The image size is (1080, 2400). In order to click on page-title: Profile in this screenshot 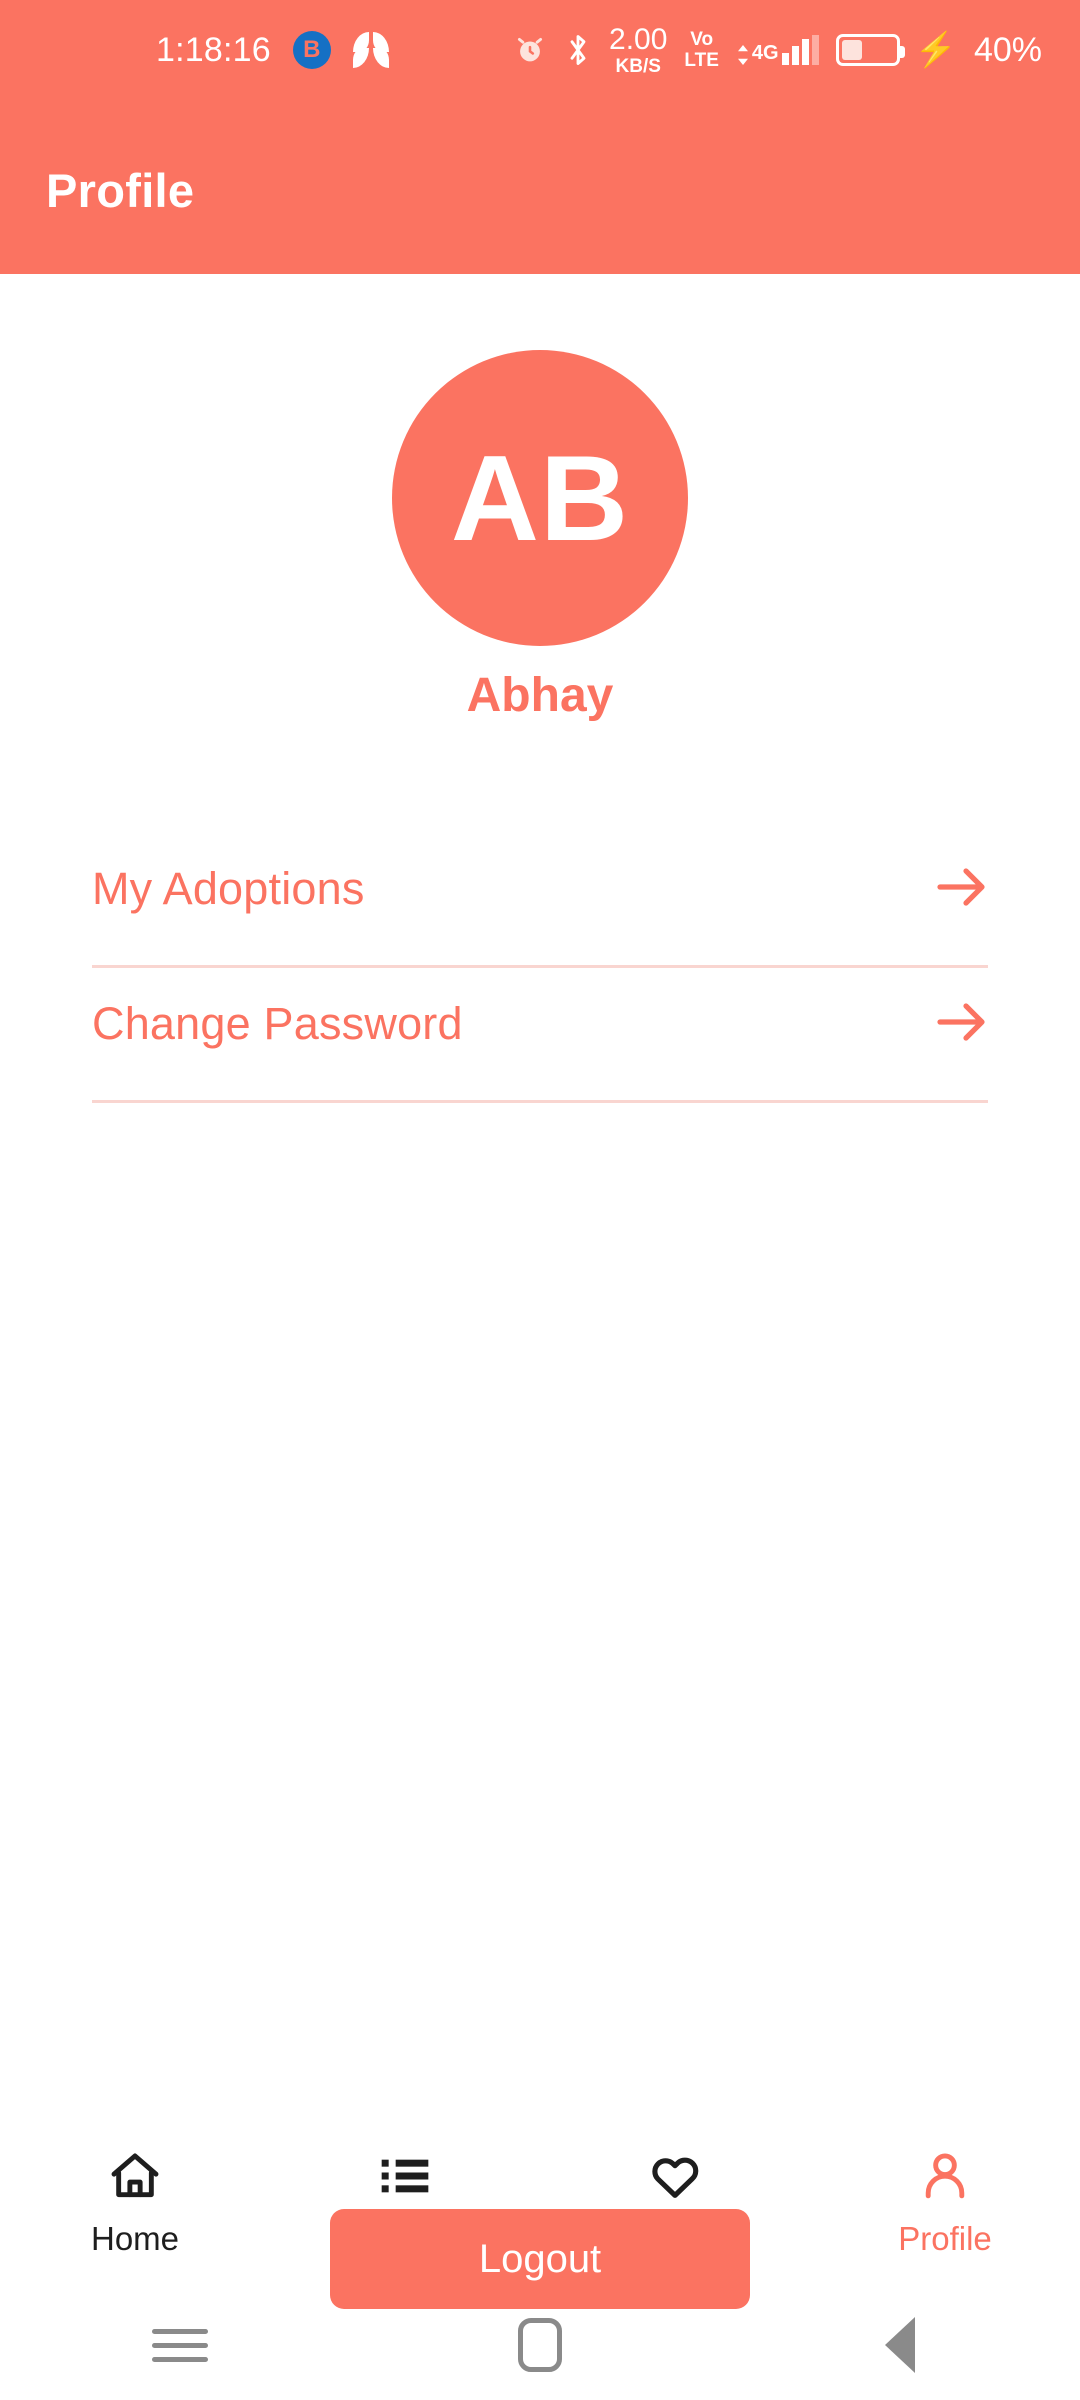, I will do `click(120, 190)`.